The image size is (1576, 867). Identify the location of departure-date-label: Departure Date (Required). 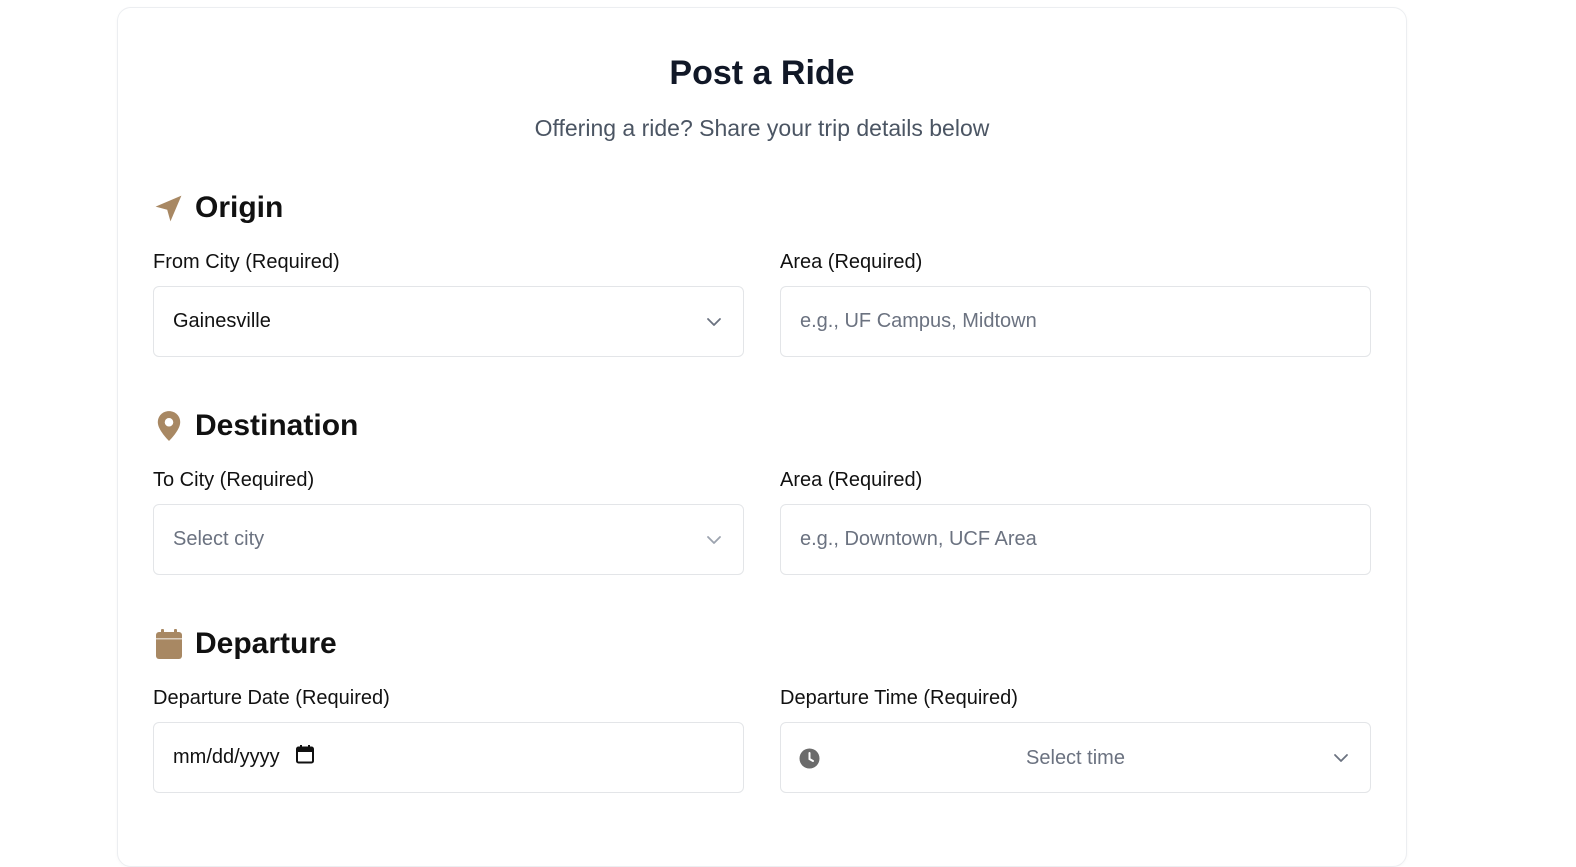
(271, 698).